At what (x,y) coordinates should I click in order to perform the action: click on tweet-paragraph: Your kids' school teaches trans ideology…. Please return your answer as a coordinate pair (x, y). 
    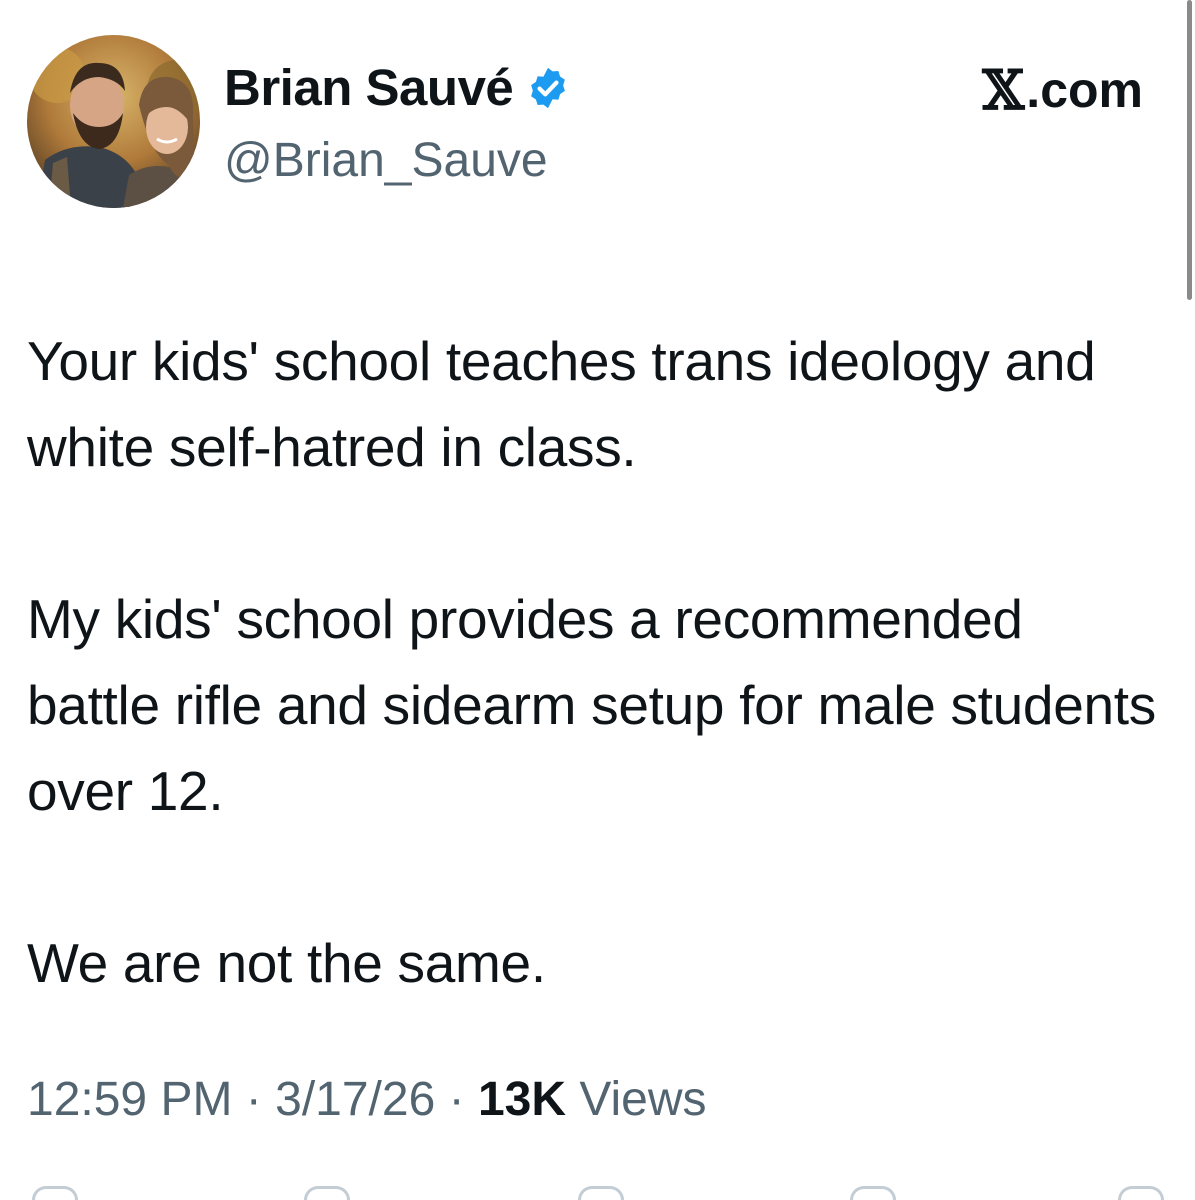
    Looking at the image, I should click on (561, 404).